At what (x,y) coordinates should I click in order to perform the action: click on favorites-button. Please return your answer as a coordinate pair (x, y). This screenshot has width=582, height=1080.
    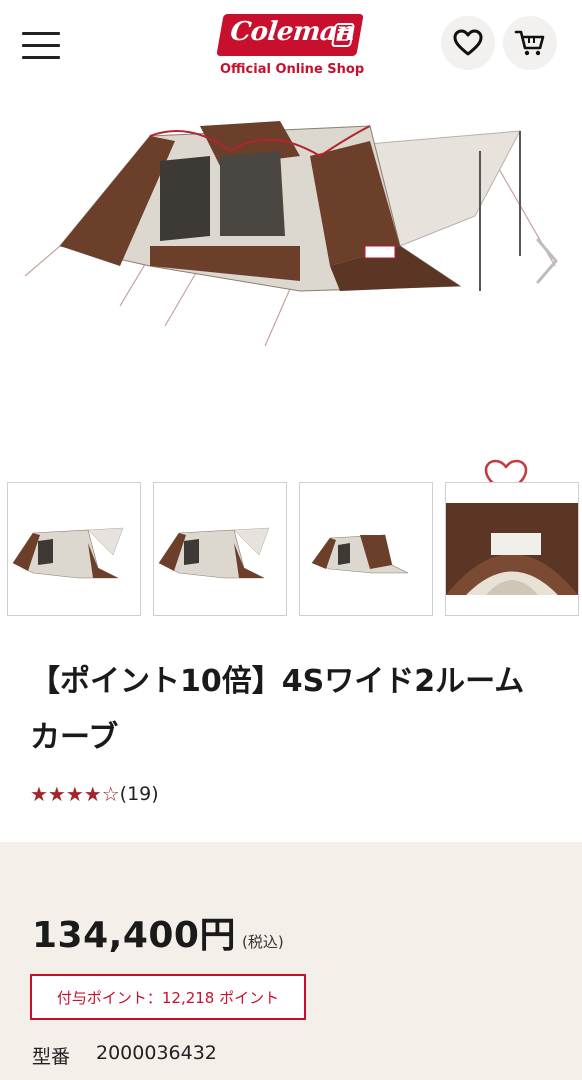
    Looking at the image, I should click on (468, 43).